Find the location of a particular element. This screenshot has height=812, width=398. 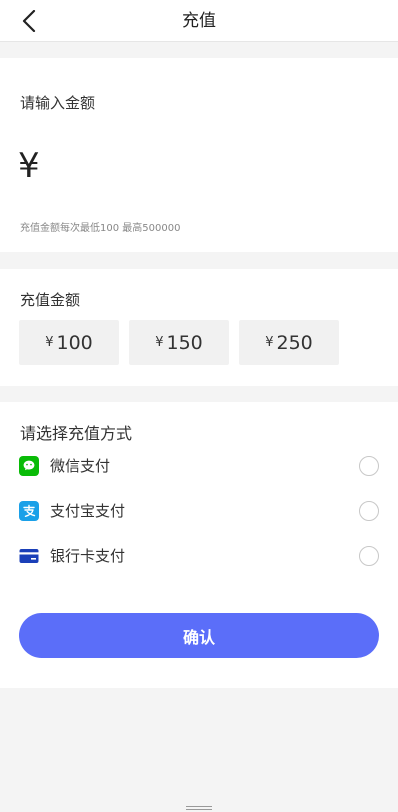

payment-option-label: 微信支付 is located at coordinates (80, 466).